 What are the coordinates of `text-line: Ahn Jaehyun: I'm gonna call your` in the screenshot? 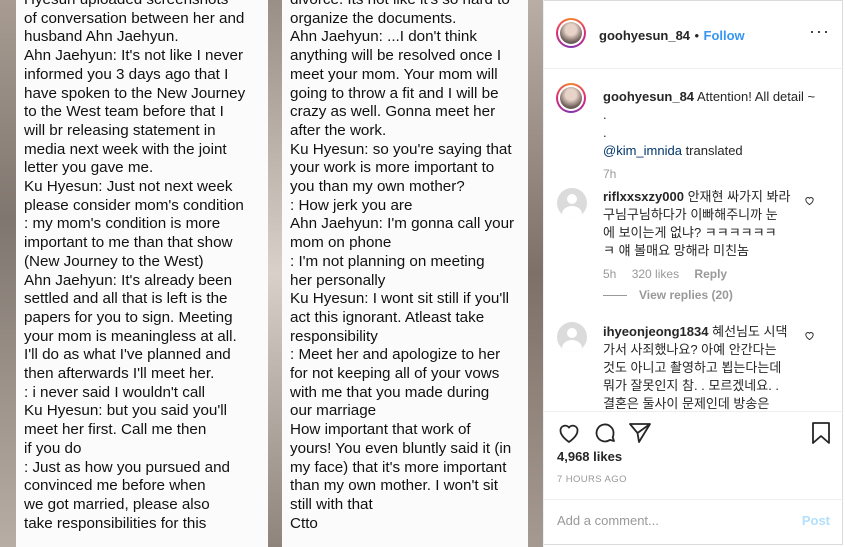 It's located at (402, 224).